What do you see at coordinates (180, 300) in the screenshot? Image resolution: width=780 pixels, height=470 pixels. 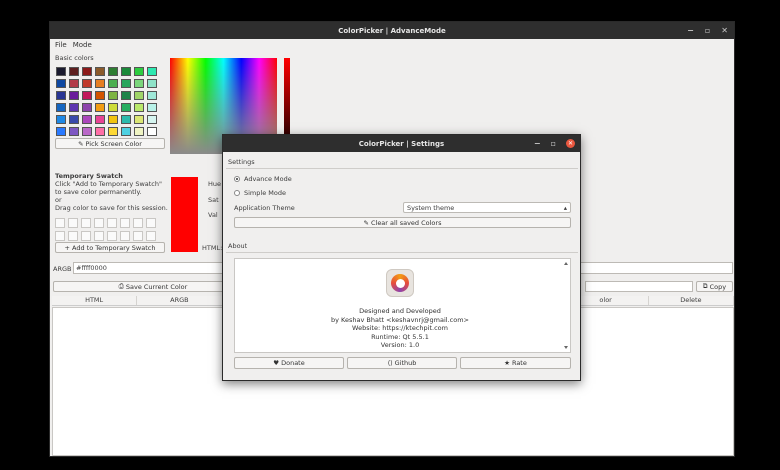 I see `col-argb: ARGB` at bounding box center [180, 300].